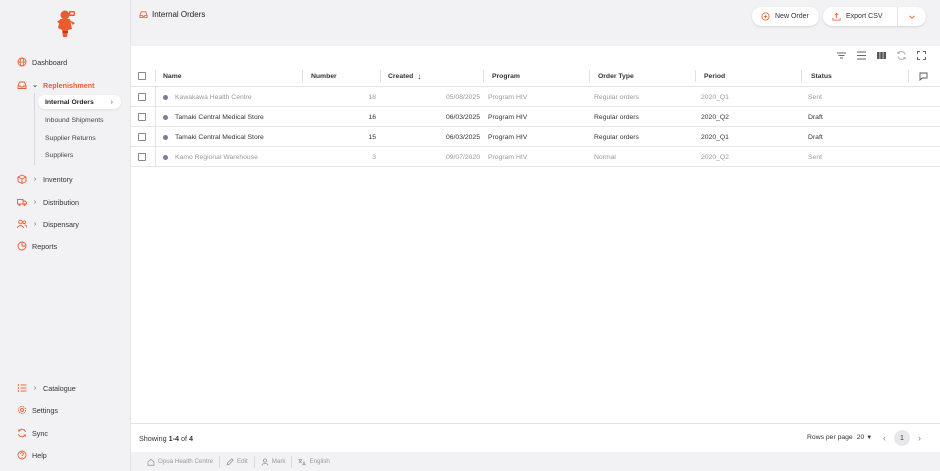  Describe the element at coordinates (22, 455) in the screenshot. I see `help-icon` at that location.